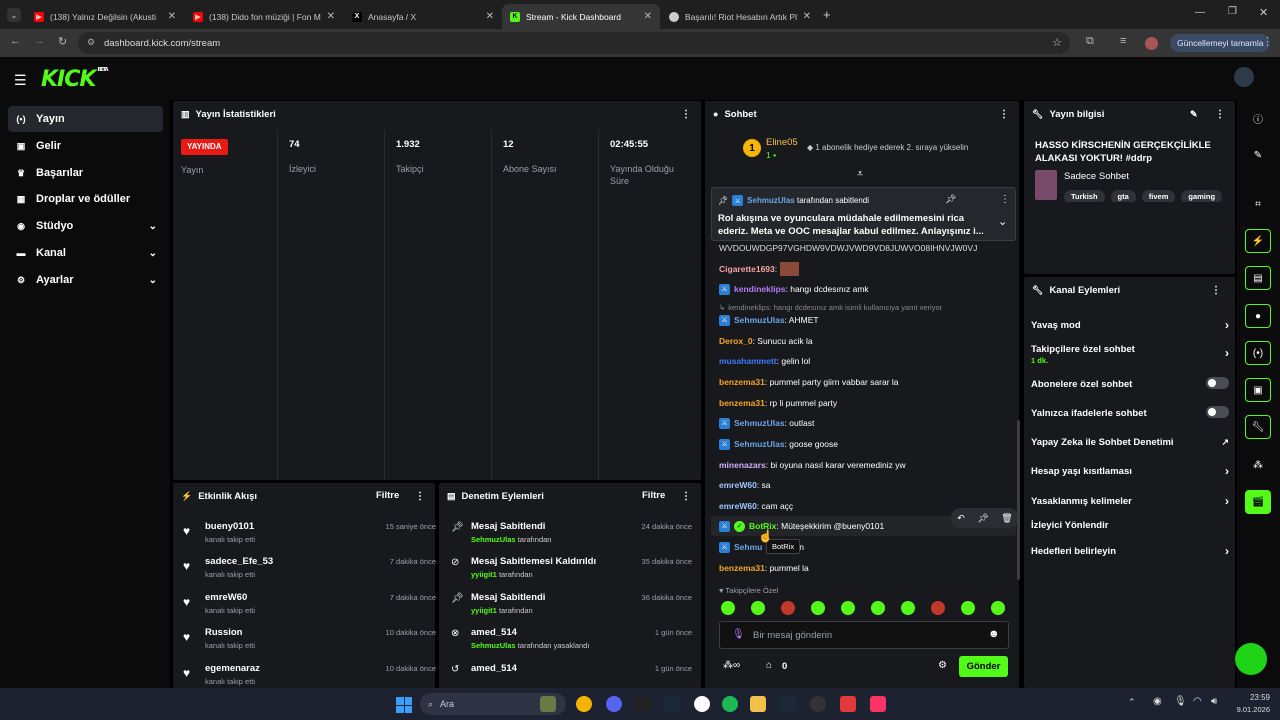 Image resolution: width=1280 pixels, height=720 pixels. What do you see at coordinates (982, 518) in the screenshot?
I see `pin-icon: 📌︎` at bounding box center [982, 518].